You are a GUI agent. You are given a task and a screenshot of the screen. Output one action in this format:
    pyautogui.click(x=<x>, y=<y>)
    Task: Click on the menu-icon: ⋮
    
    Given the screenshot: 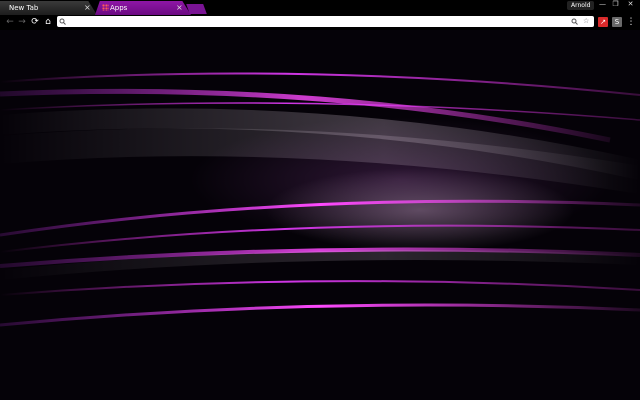 What is the action you would take?
    pyautogui.click(x=631, y=22)
    